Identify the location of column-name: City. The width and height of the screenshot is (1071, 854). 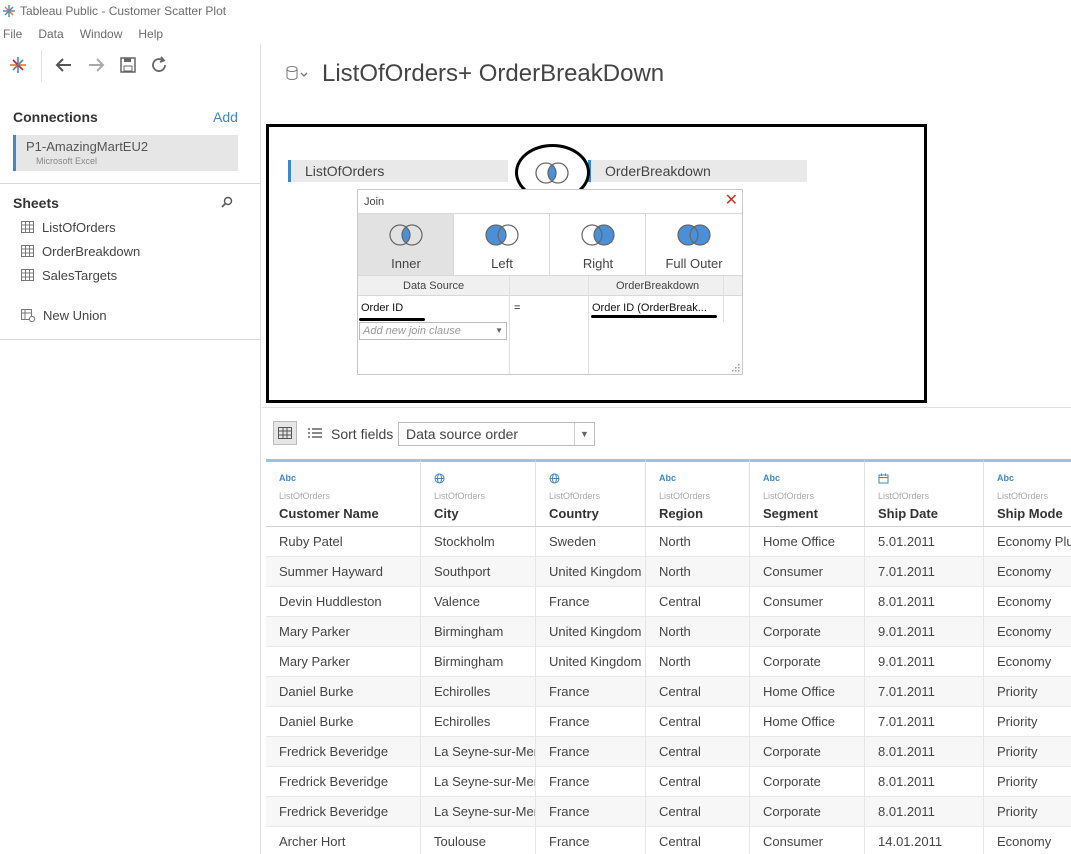
(446, 513).